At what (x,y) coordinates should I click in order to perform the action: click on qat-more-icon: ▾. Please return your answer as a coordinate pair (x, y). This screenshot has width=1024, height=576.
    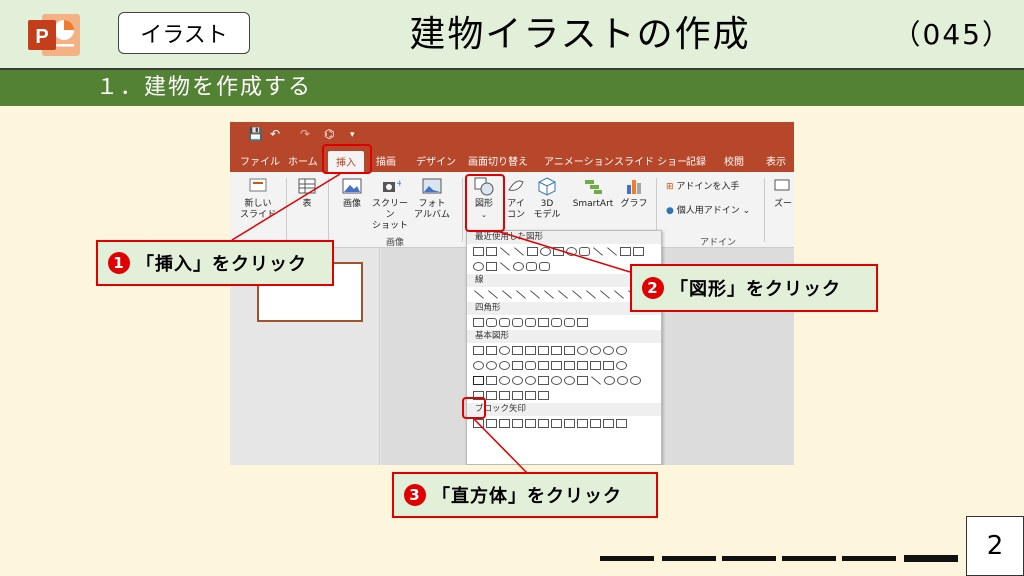
    Looking at the image, I should click on (352, 135).